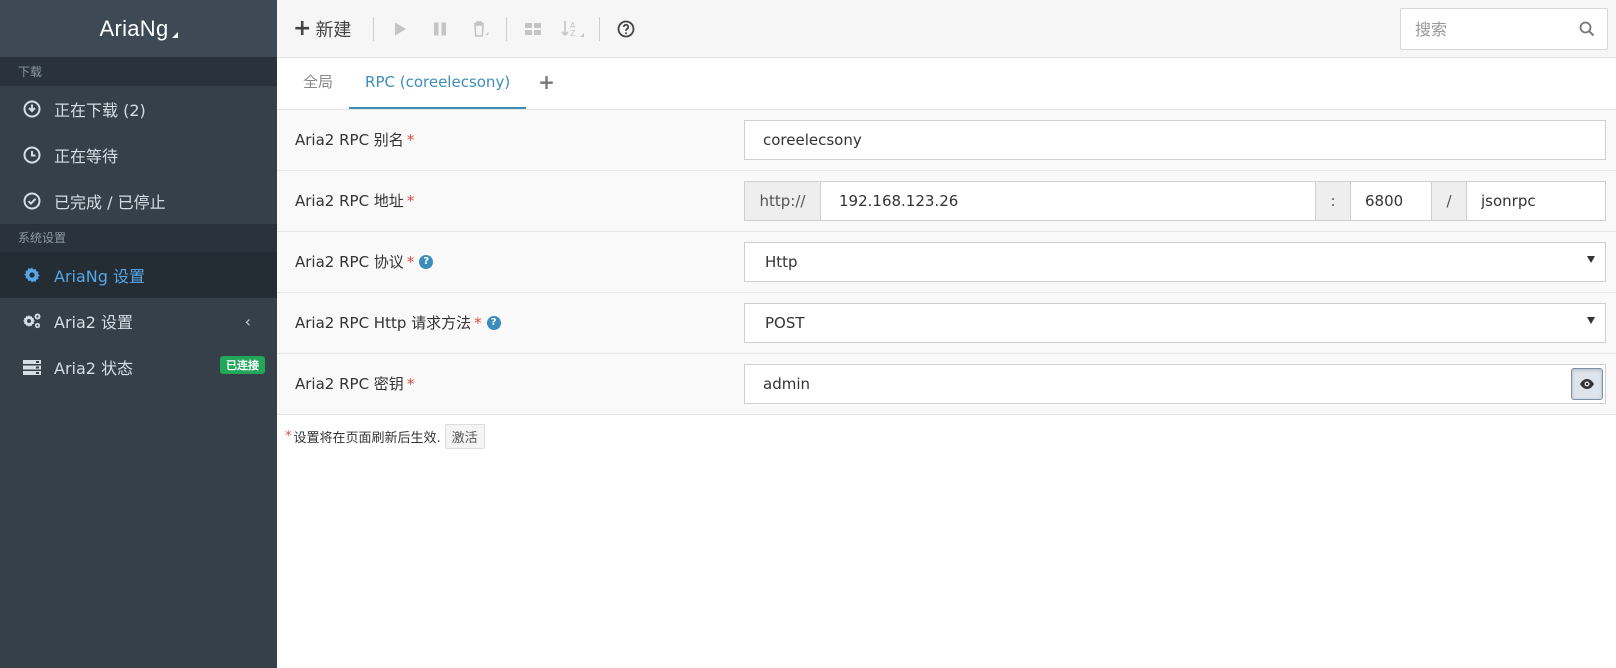 The image size is (1616, 668). I want to click on field-label: Aria2 RPC 密钥 *, so click(354, 384).